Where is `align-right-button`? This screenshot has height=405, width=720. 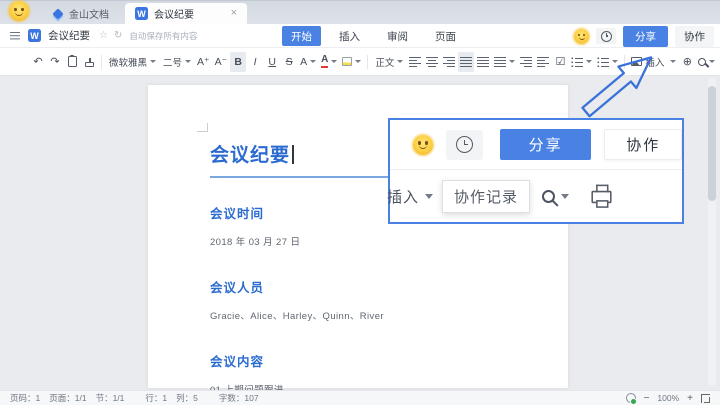 align-right-button is located at coordinates (449, 62).